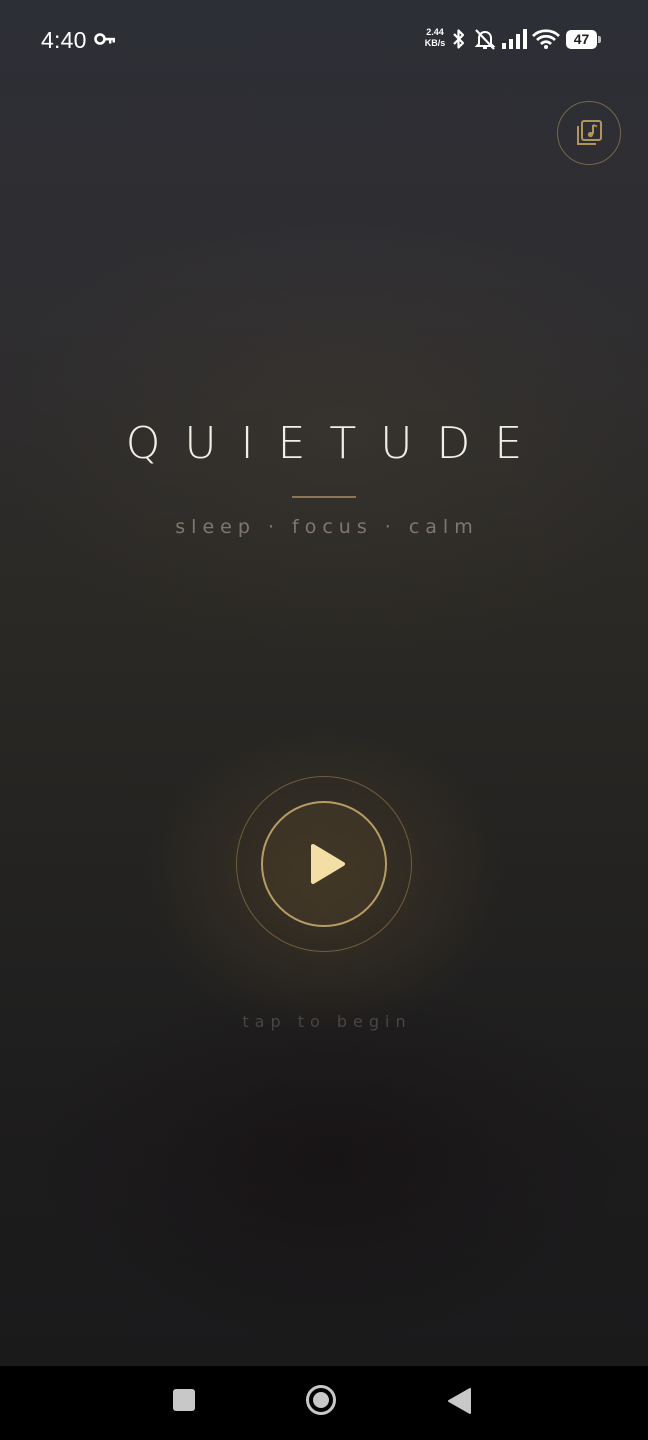 This screenshot has height=1440, width=648. I want to click on play-button, so click(324, 864).